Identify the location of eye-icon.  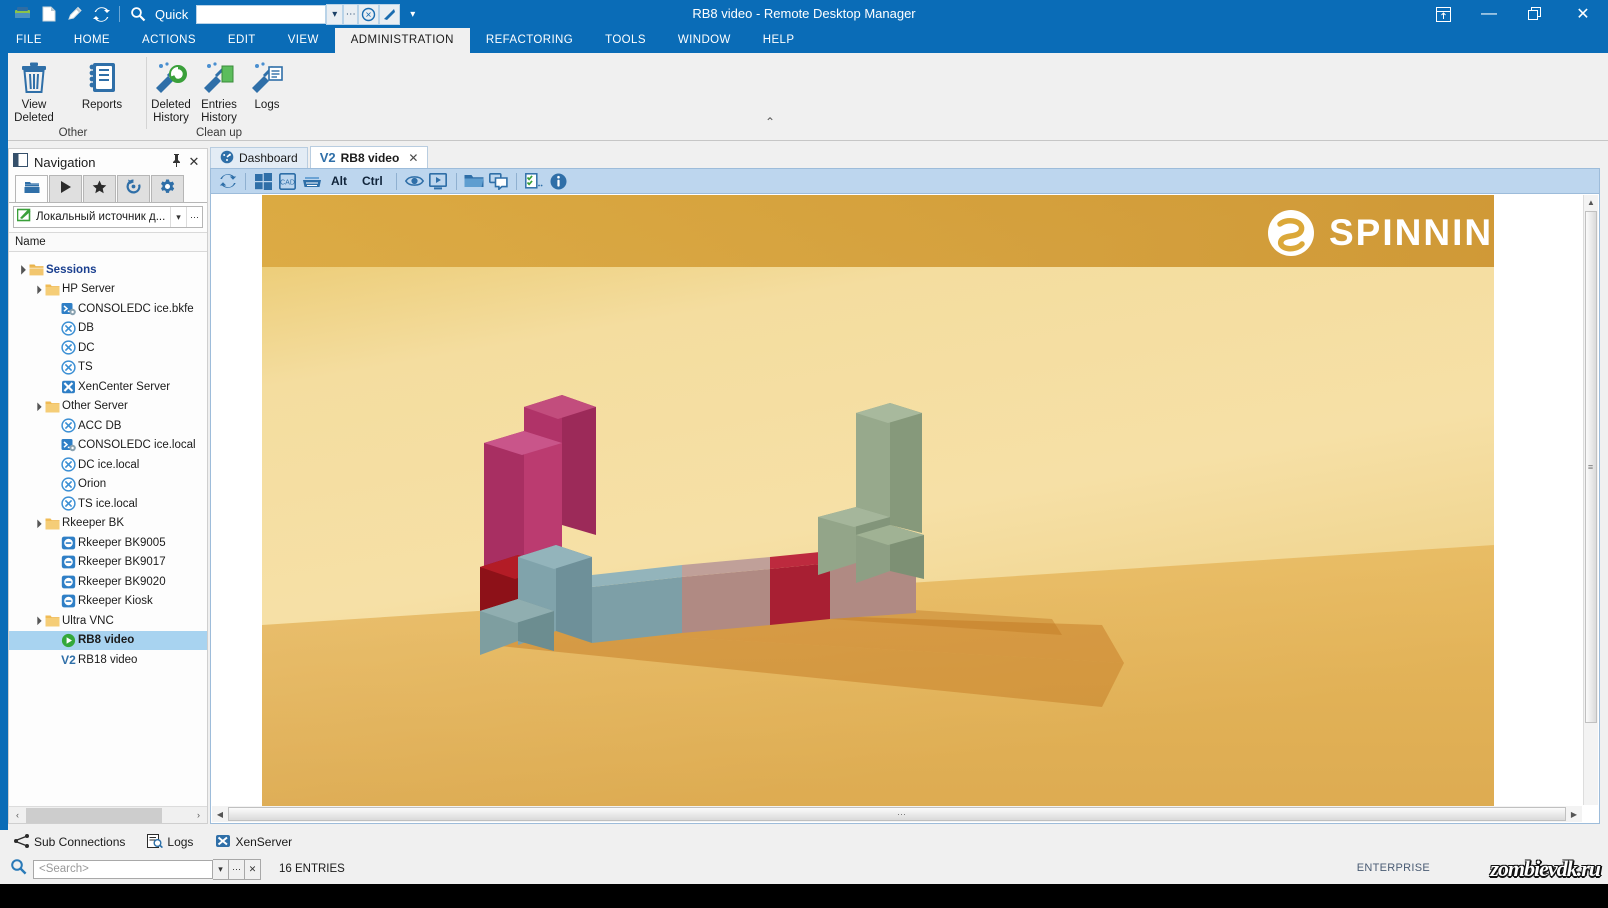
(414, 181).